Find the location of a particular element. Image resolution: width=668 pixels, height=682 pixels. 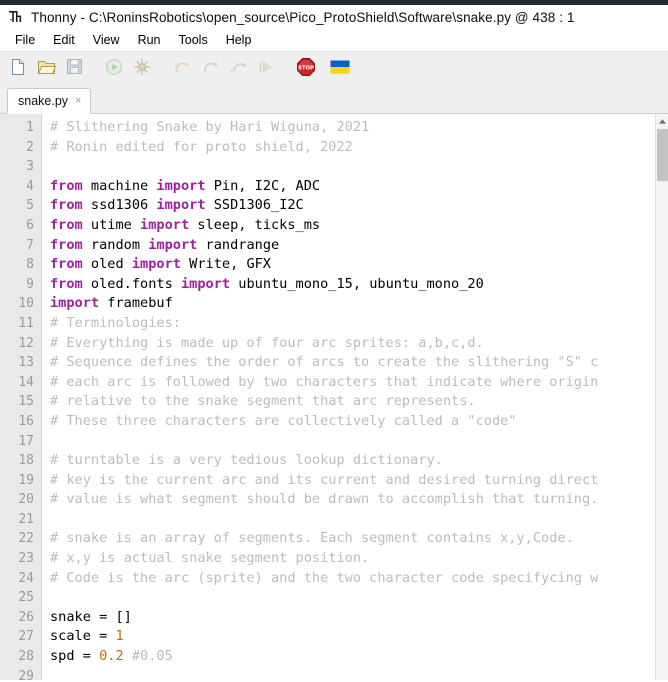

code-line: scale = 1 is located at coordinates (359, 637).